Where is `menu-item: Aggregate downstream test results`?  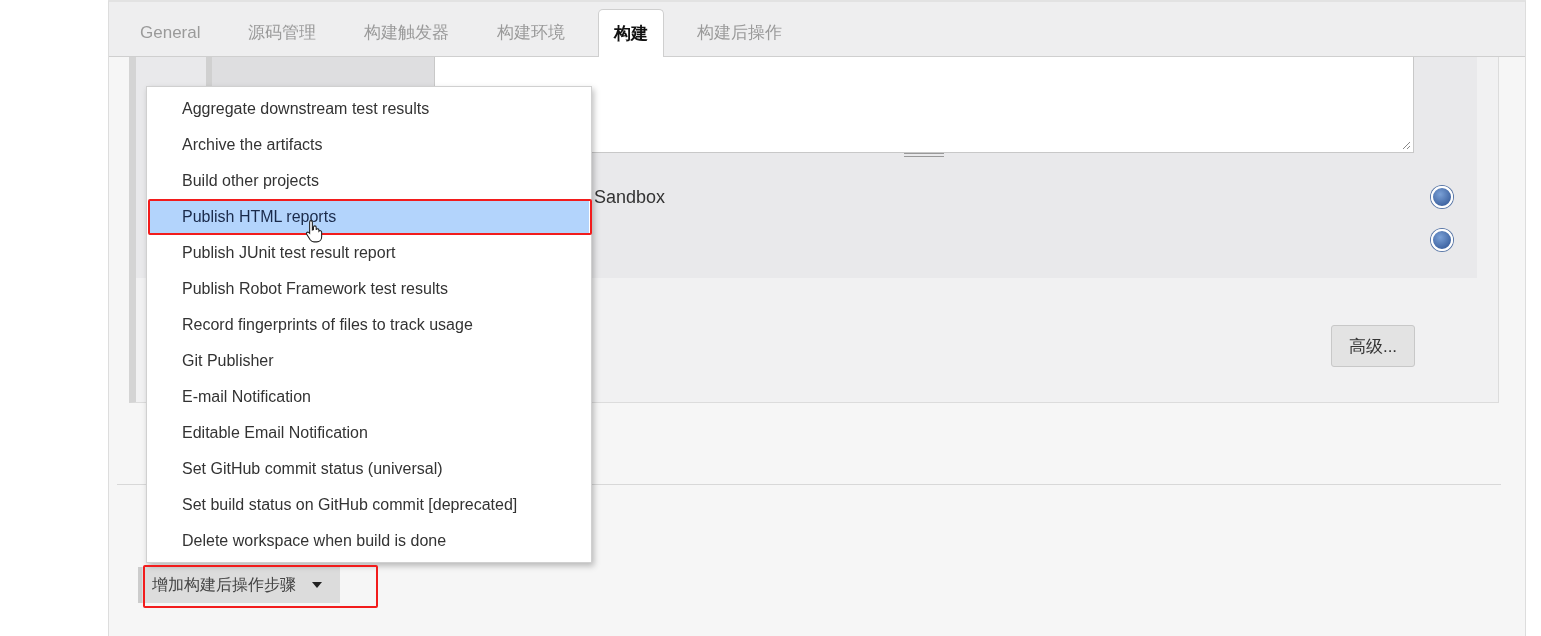 menu-item: Aggregate downstream test results is located at coordinates (369, 109).